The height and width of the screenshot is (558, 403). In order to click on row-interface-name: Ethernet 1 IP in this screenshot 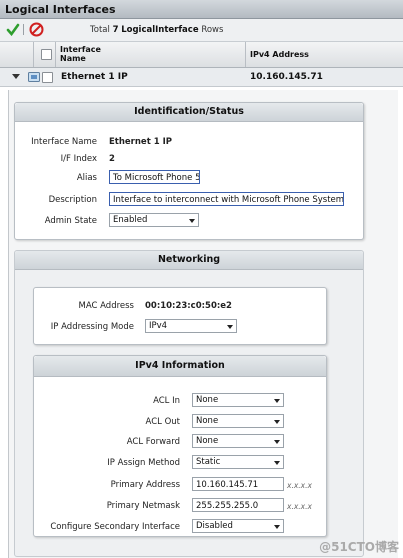, I will do `click(94, 77)`.